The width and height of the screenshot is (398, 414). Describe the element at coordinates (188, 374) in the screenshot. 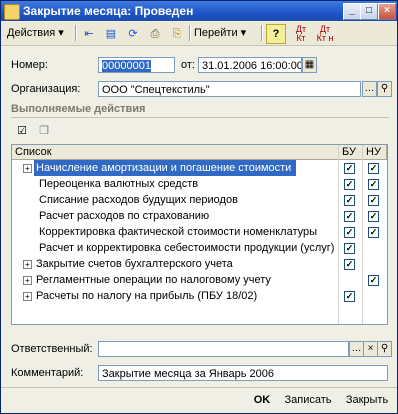

I see `comment-value: Закрытие месяца за Январь 2006` at that location.